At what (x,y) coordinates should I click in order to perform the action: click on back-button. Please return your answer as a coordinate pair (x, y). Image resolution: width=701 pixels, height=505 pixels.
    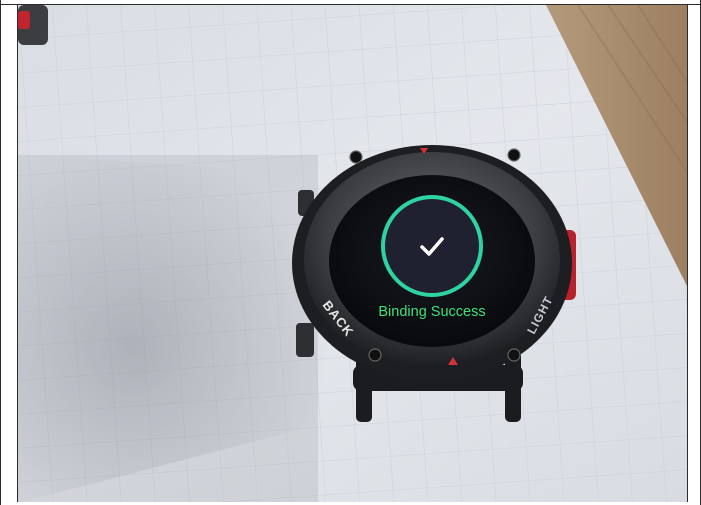
    Looking at the image, I should click on (305, 340).